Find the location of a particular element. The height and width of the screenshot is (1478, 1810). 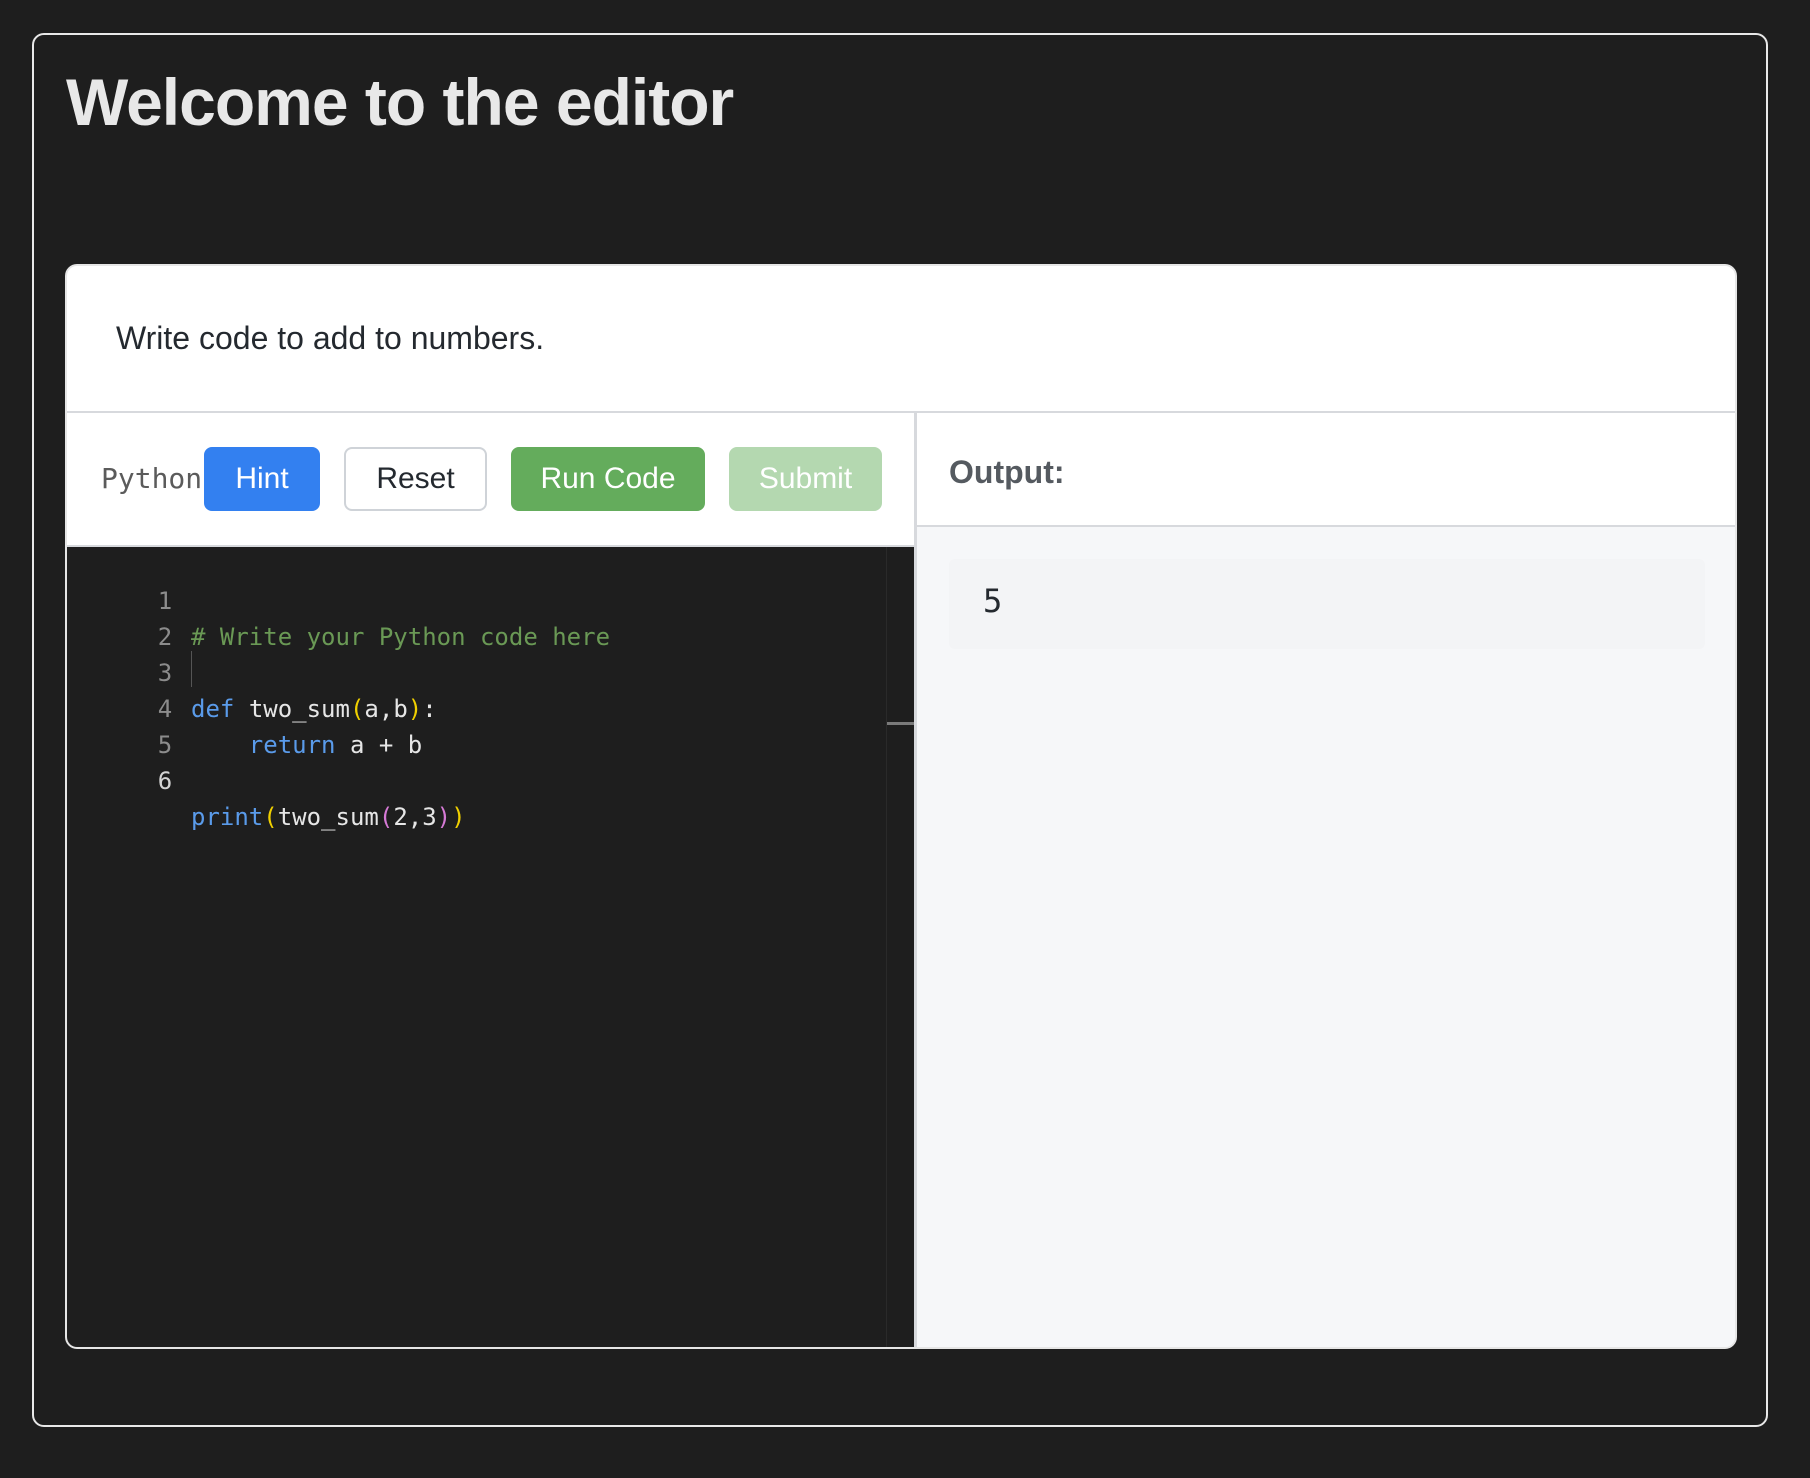

code-line: 4 return a + b is located at coordinates (472, 707).